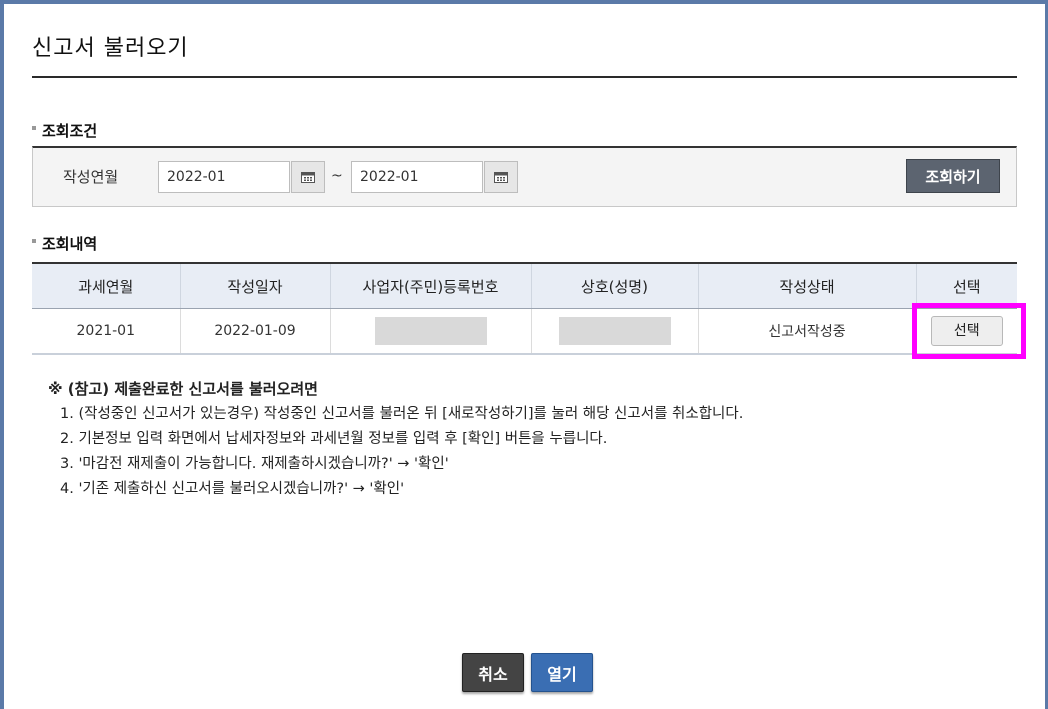 The width and height of the screenshot is (1048, 709). I want to click on cell-registration-number, so click(431, 331).